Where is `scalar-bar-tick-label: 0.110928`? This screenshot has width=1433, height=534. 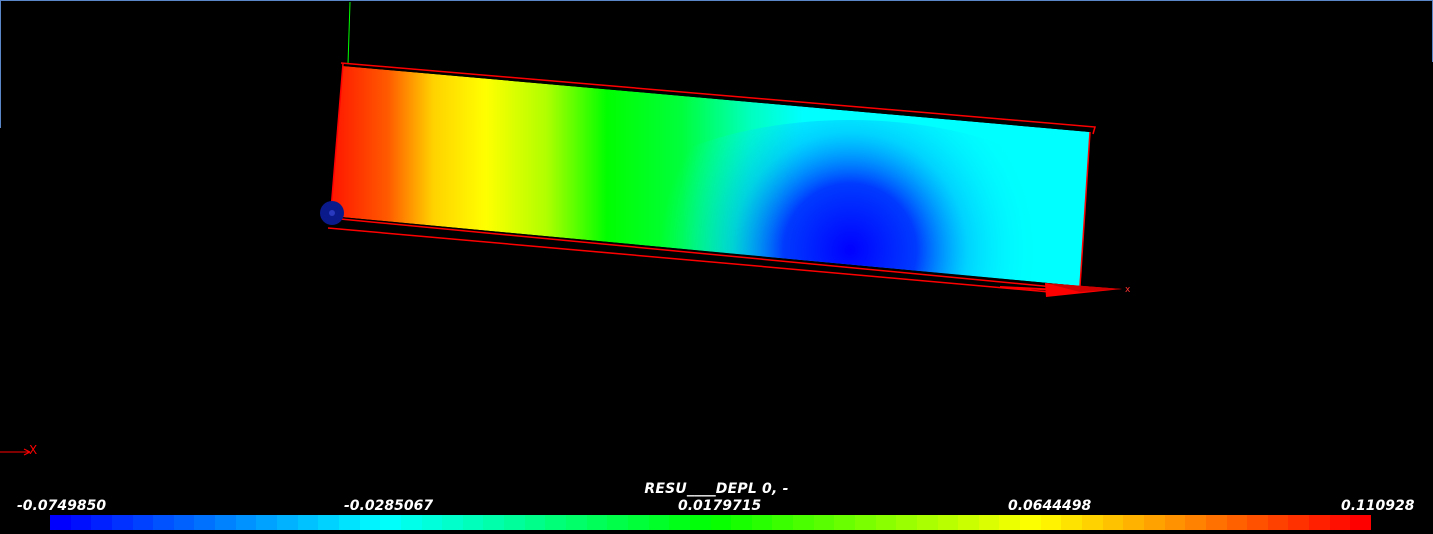 scalar-bar-tick-label: 0.110928 is located at coordinates (1378, 506).